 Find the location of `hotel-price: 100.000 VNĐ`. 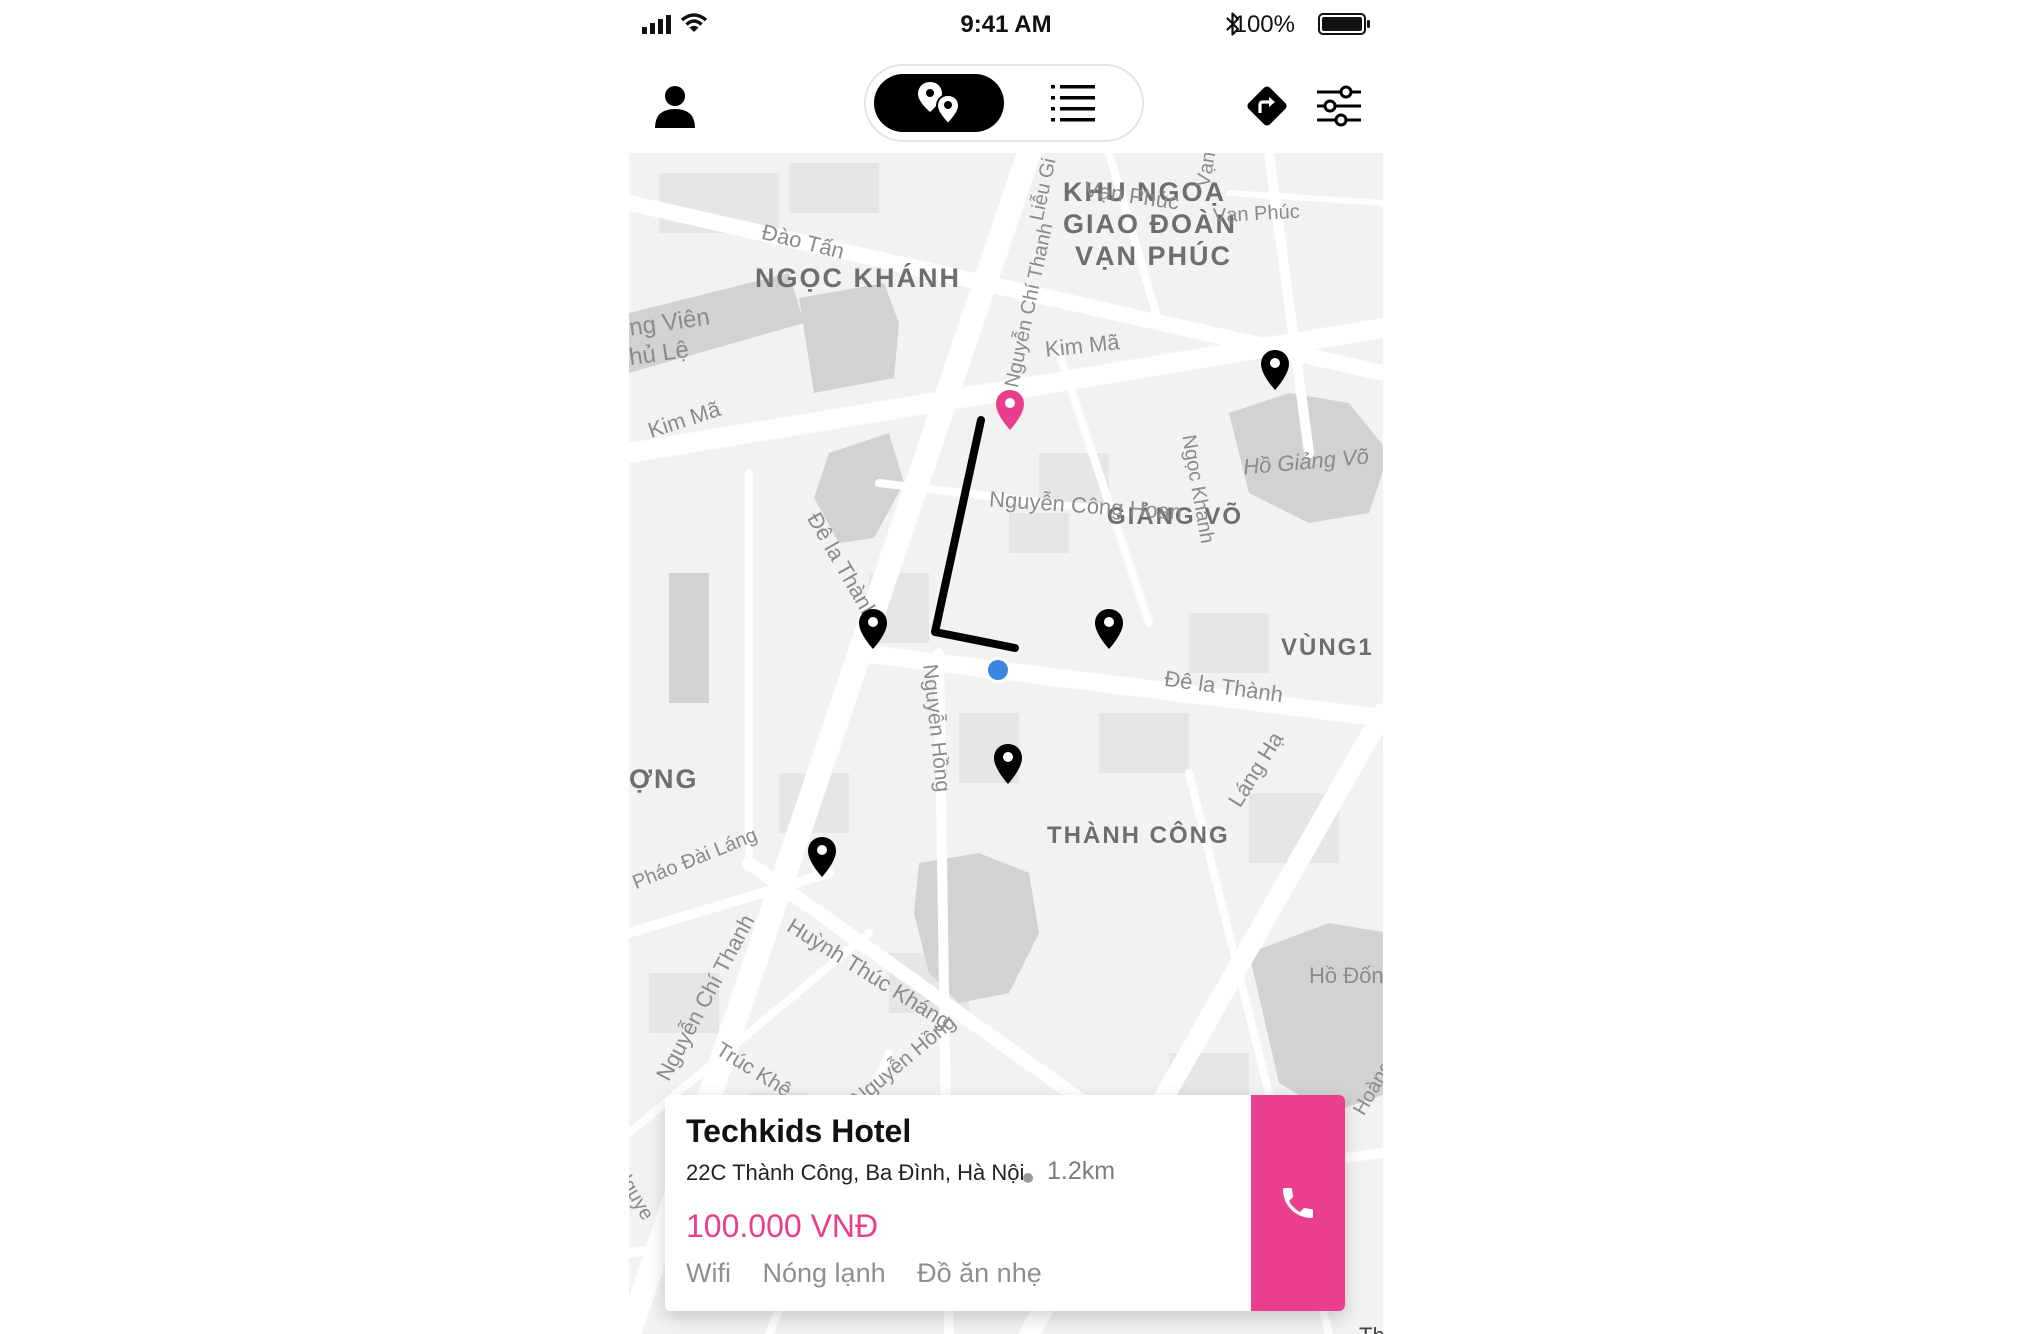

hotel-price: 100.000 VNĐ is located at coordinates (782, 1226).